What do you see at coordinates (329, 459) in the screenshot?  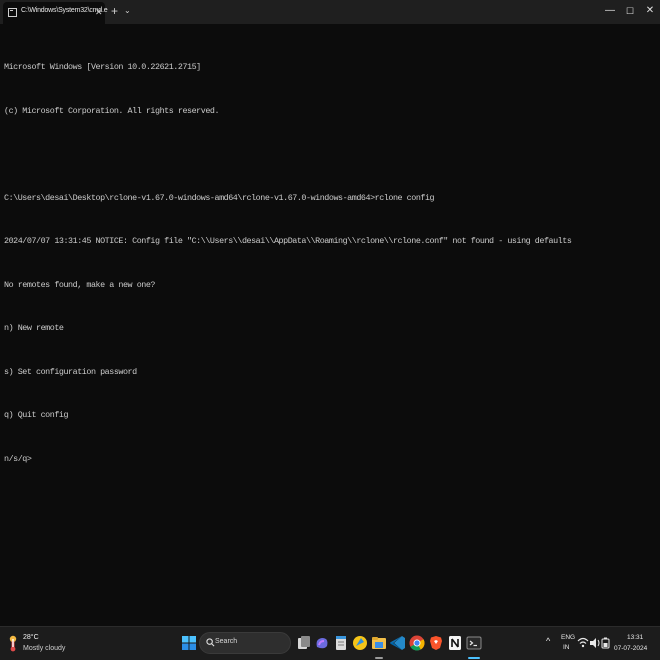 I see `terminal-prompt: n/s/q>` at bounding box center [329, 459].